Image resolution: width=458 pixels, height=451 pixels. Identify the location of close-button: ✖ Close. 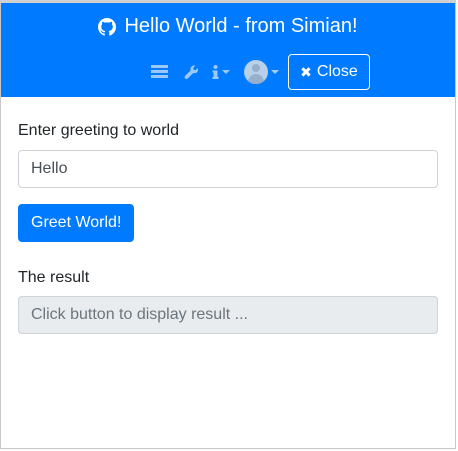
(329, 72).